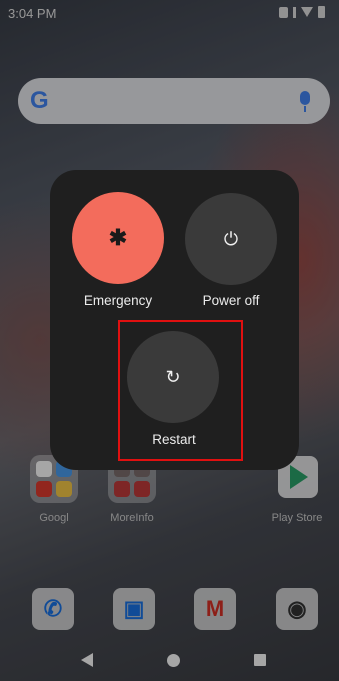 The width and height of the screenshot is (339, 681). I want to click on emergency-label: Emergency, so click(118, 300).